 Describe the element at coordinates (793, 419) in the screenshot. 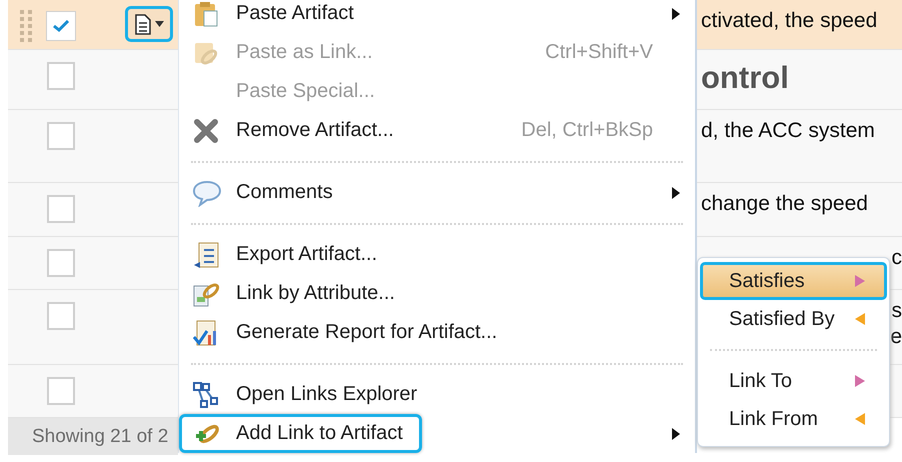

I see `submenu-item: Link From` at that location.